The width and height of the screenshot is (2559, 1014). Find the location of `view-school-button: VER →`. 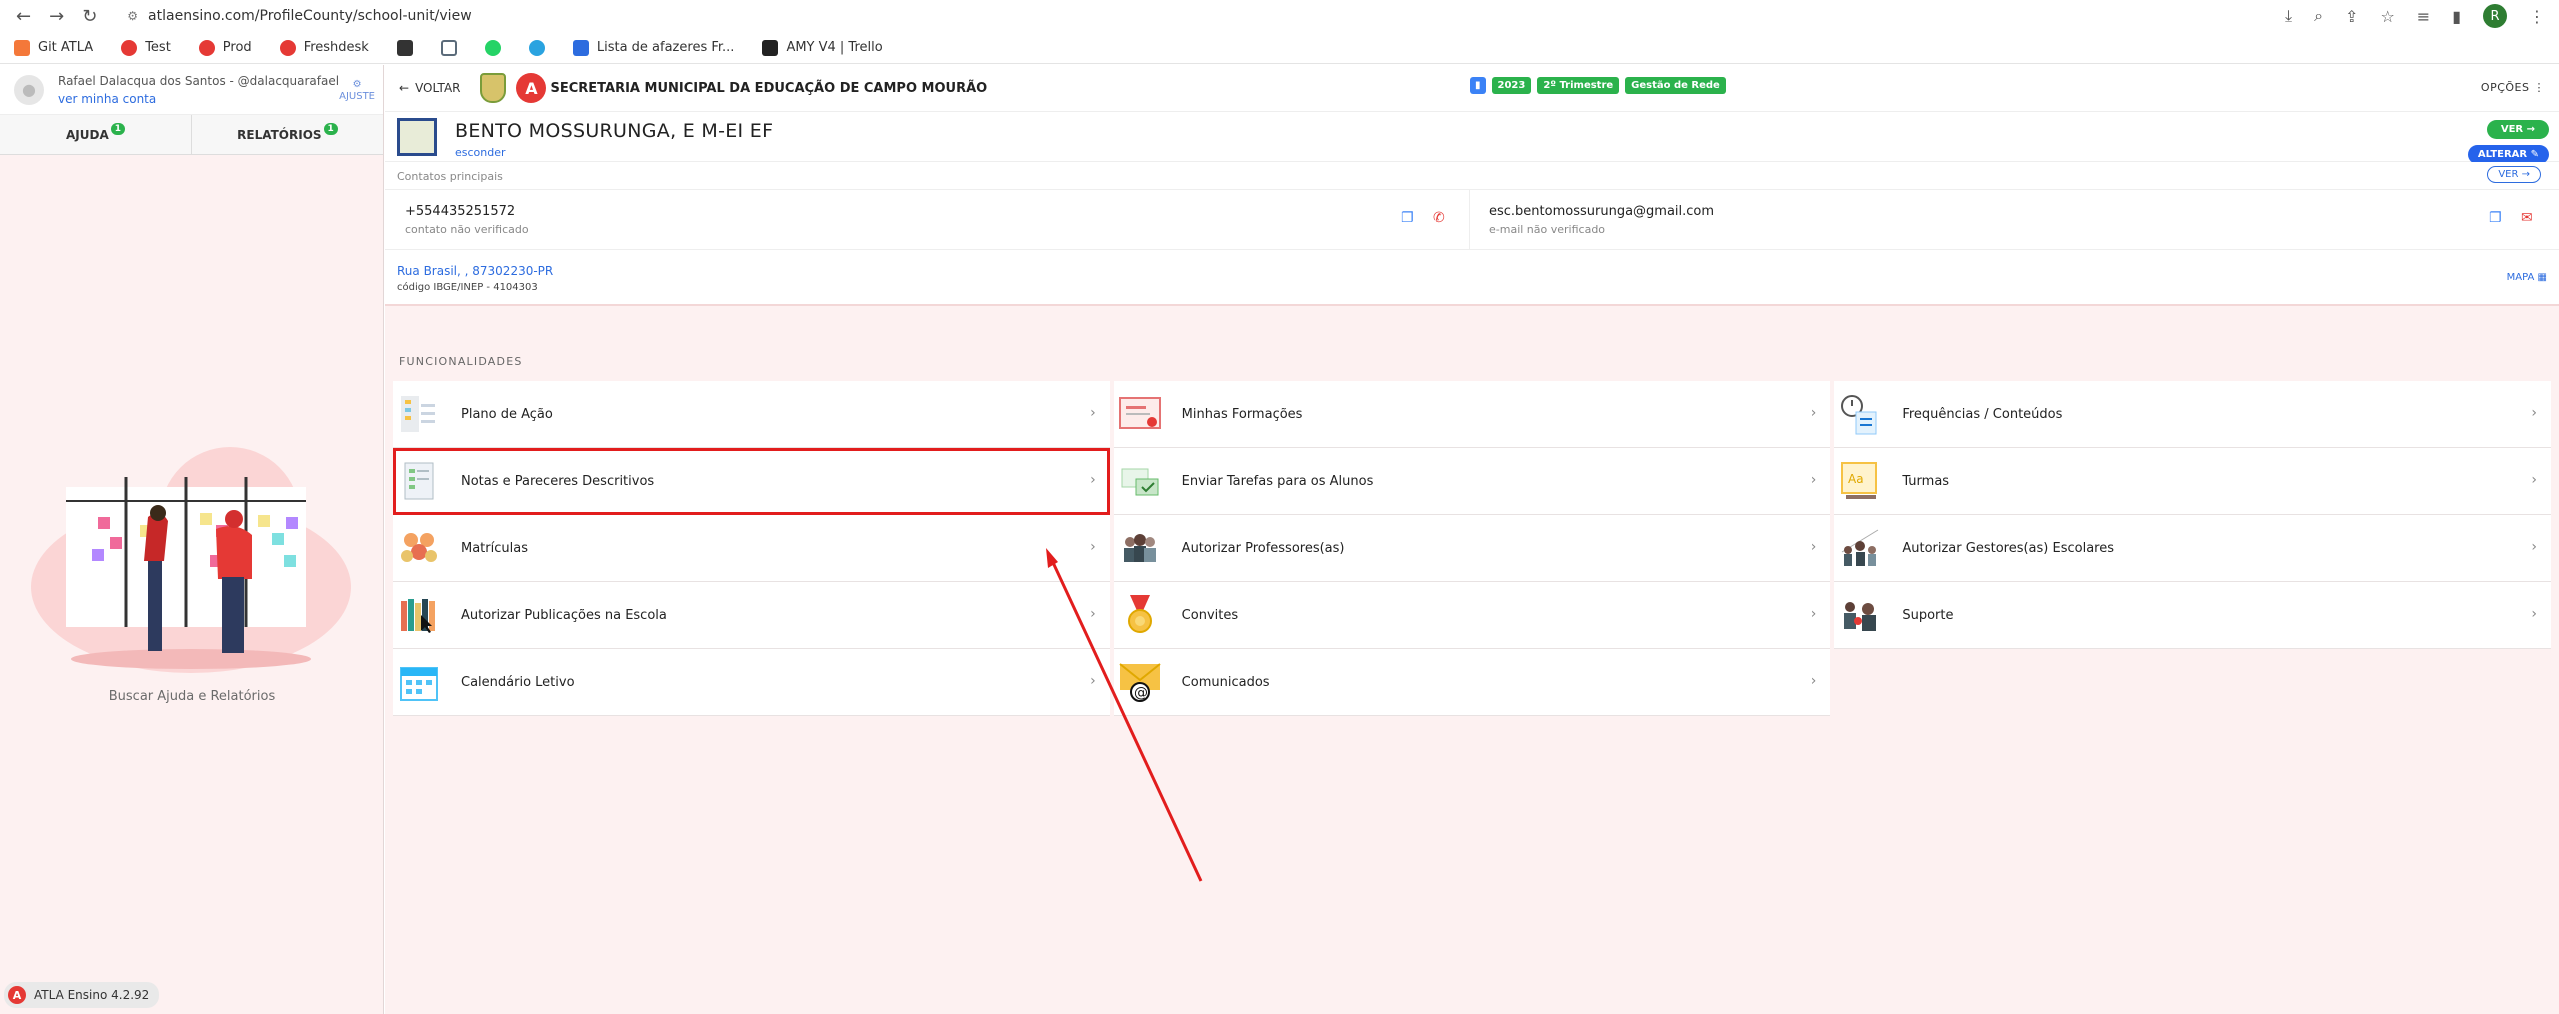

view-school-button: VER → is located at coordinates (2517, 129).